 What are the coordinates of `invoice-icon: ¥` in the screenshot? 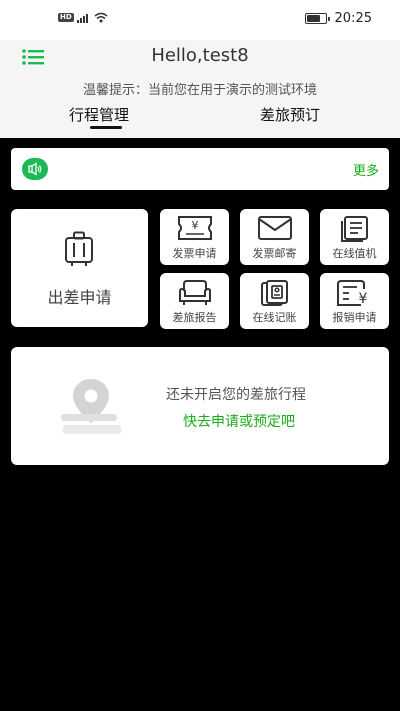 It's located at (195, 230).